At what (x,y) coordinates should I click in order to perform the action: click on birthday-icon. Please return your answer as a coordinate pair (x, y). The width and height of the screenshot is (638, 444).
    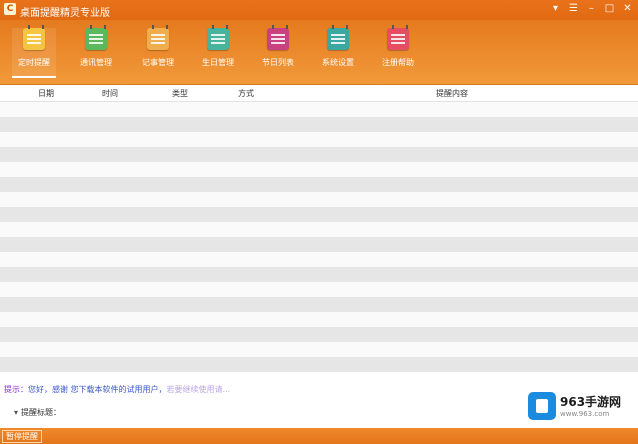
    Looking at the image, I should click on (218, 37).